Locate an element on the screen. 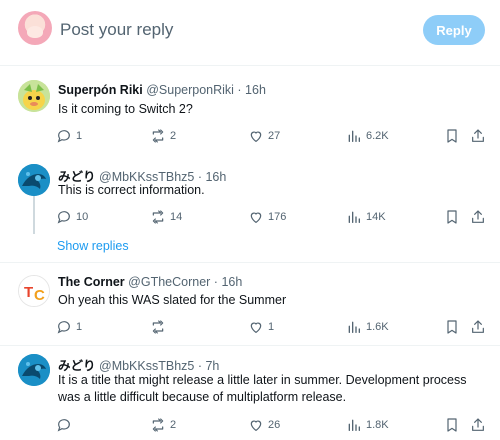 The height and width of the screenshot is (440, 500). display-name: The Corner is located at coordinates (91, 282).